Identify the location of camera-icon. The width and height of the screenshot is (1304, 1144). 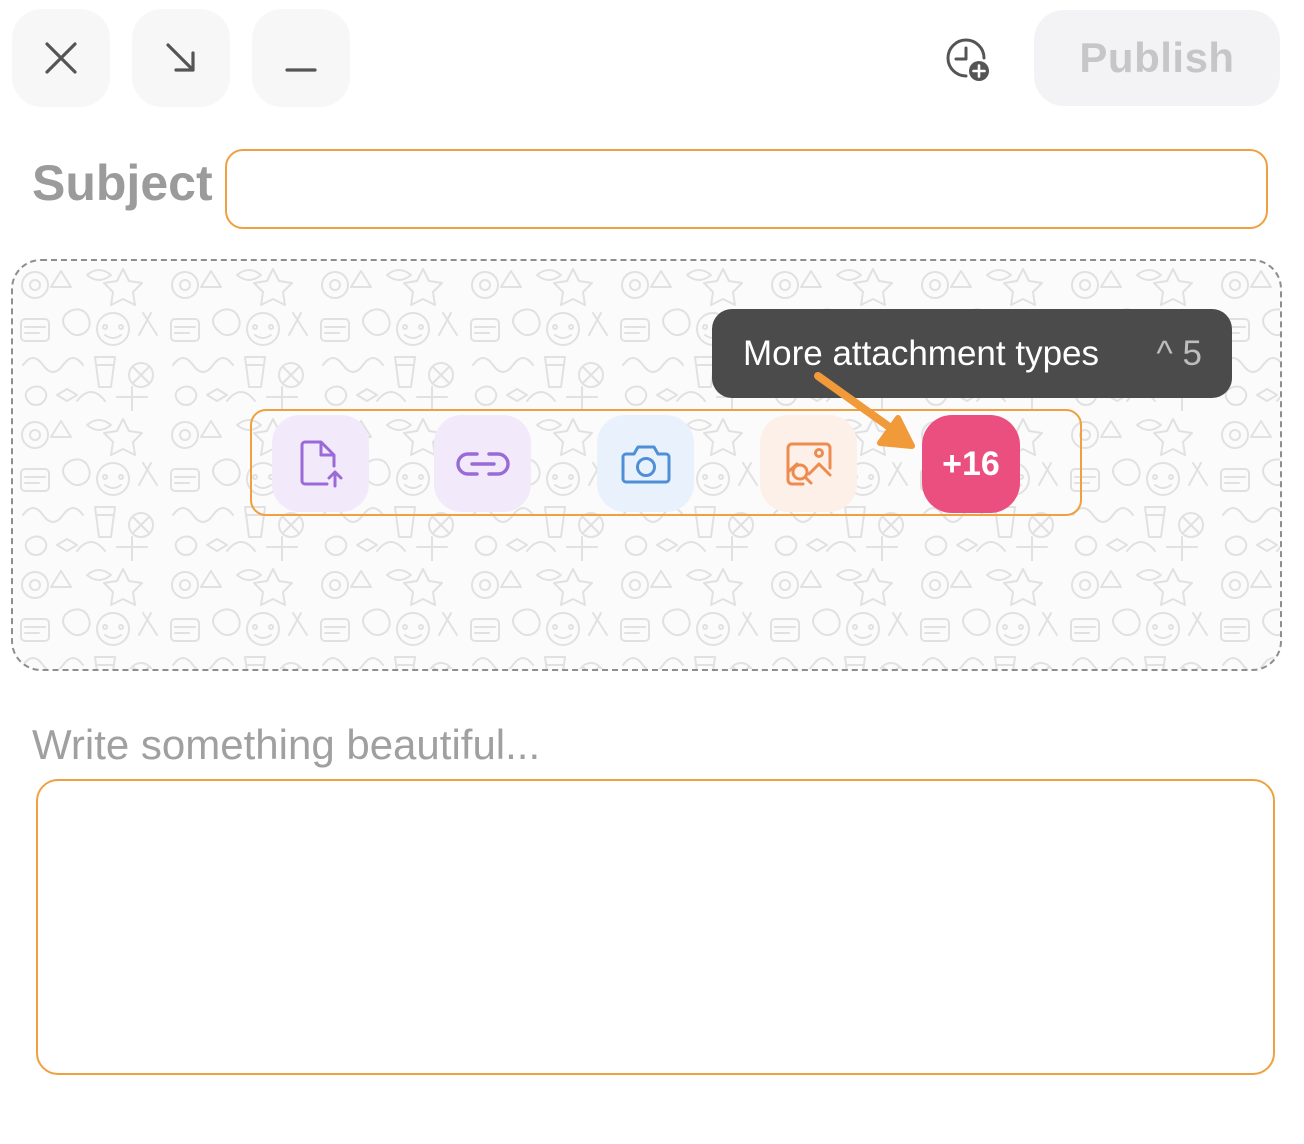
(645, 464).